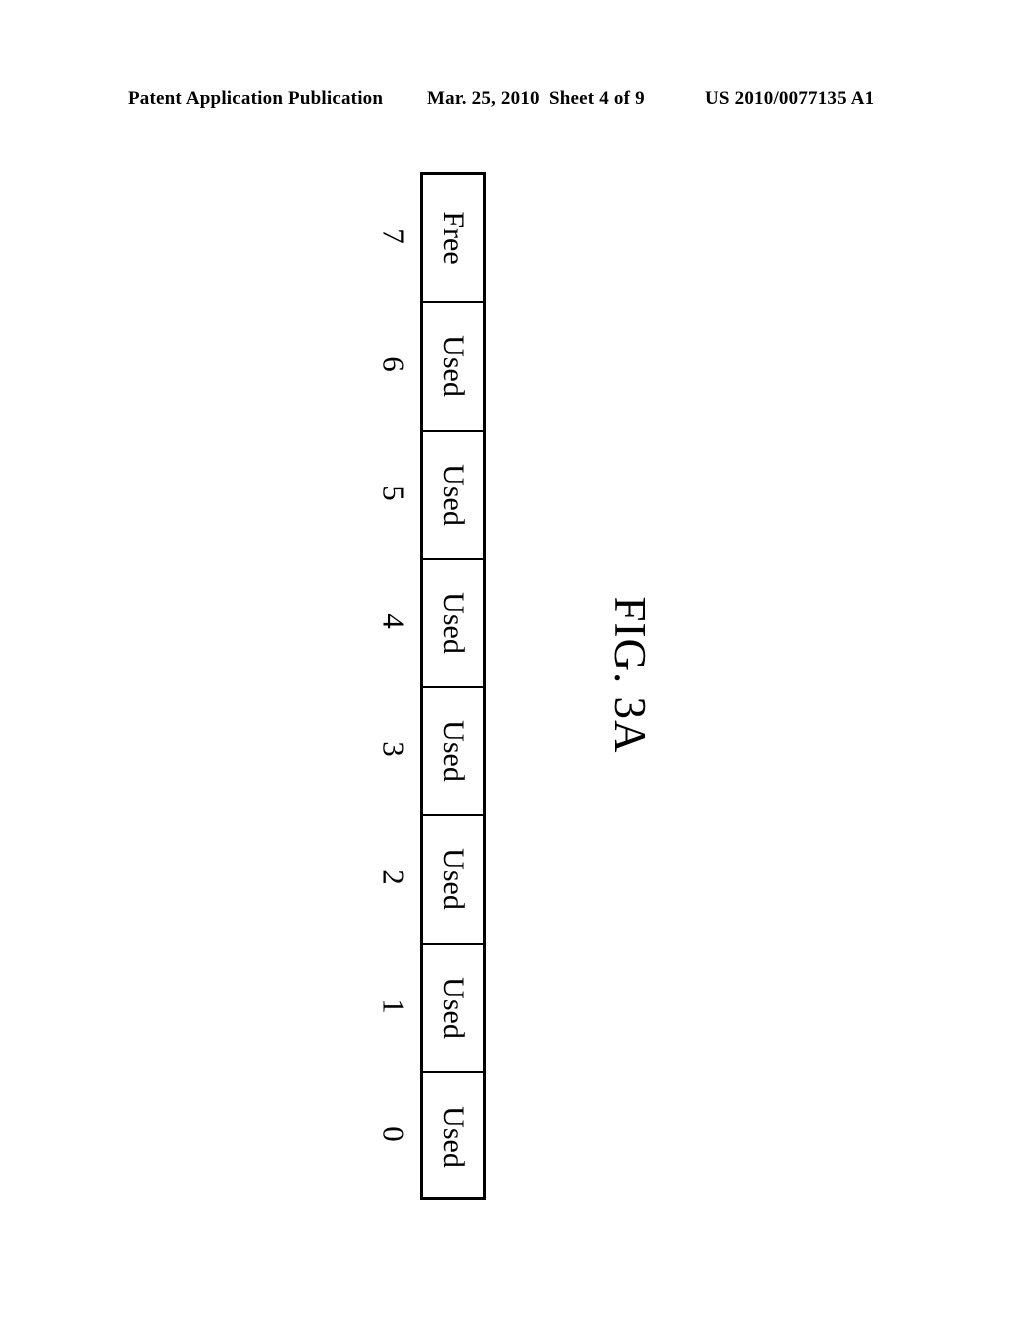  I want to click on block-index-column: 7 6 5 4 3 2 1 0, so click(394, 686).